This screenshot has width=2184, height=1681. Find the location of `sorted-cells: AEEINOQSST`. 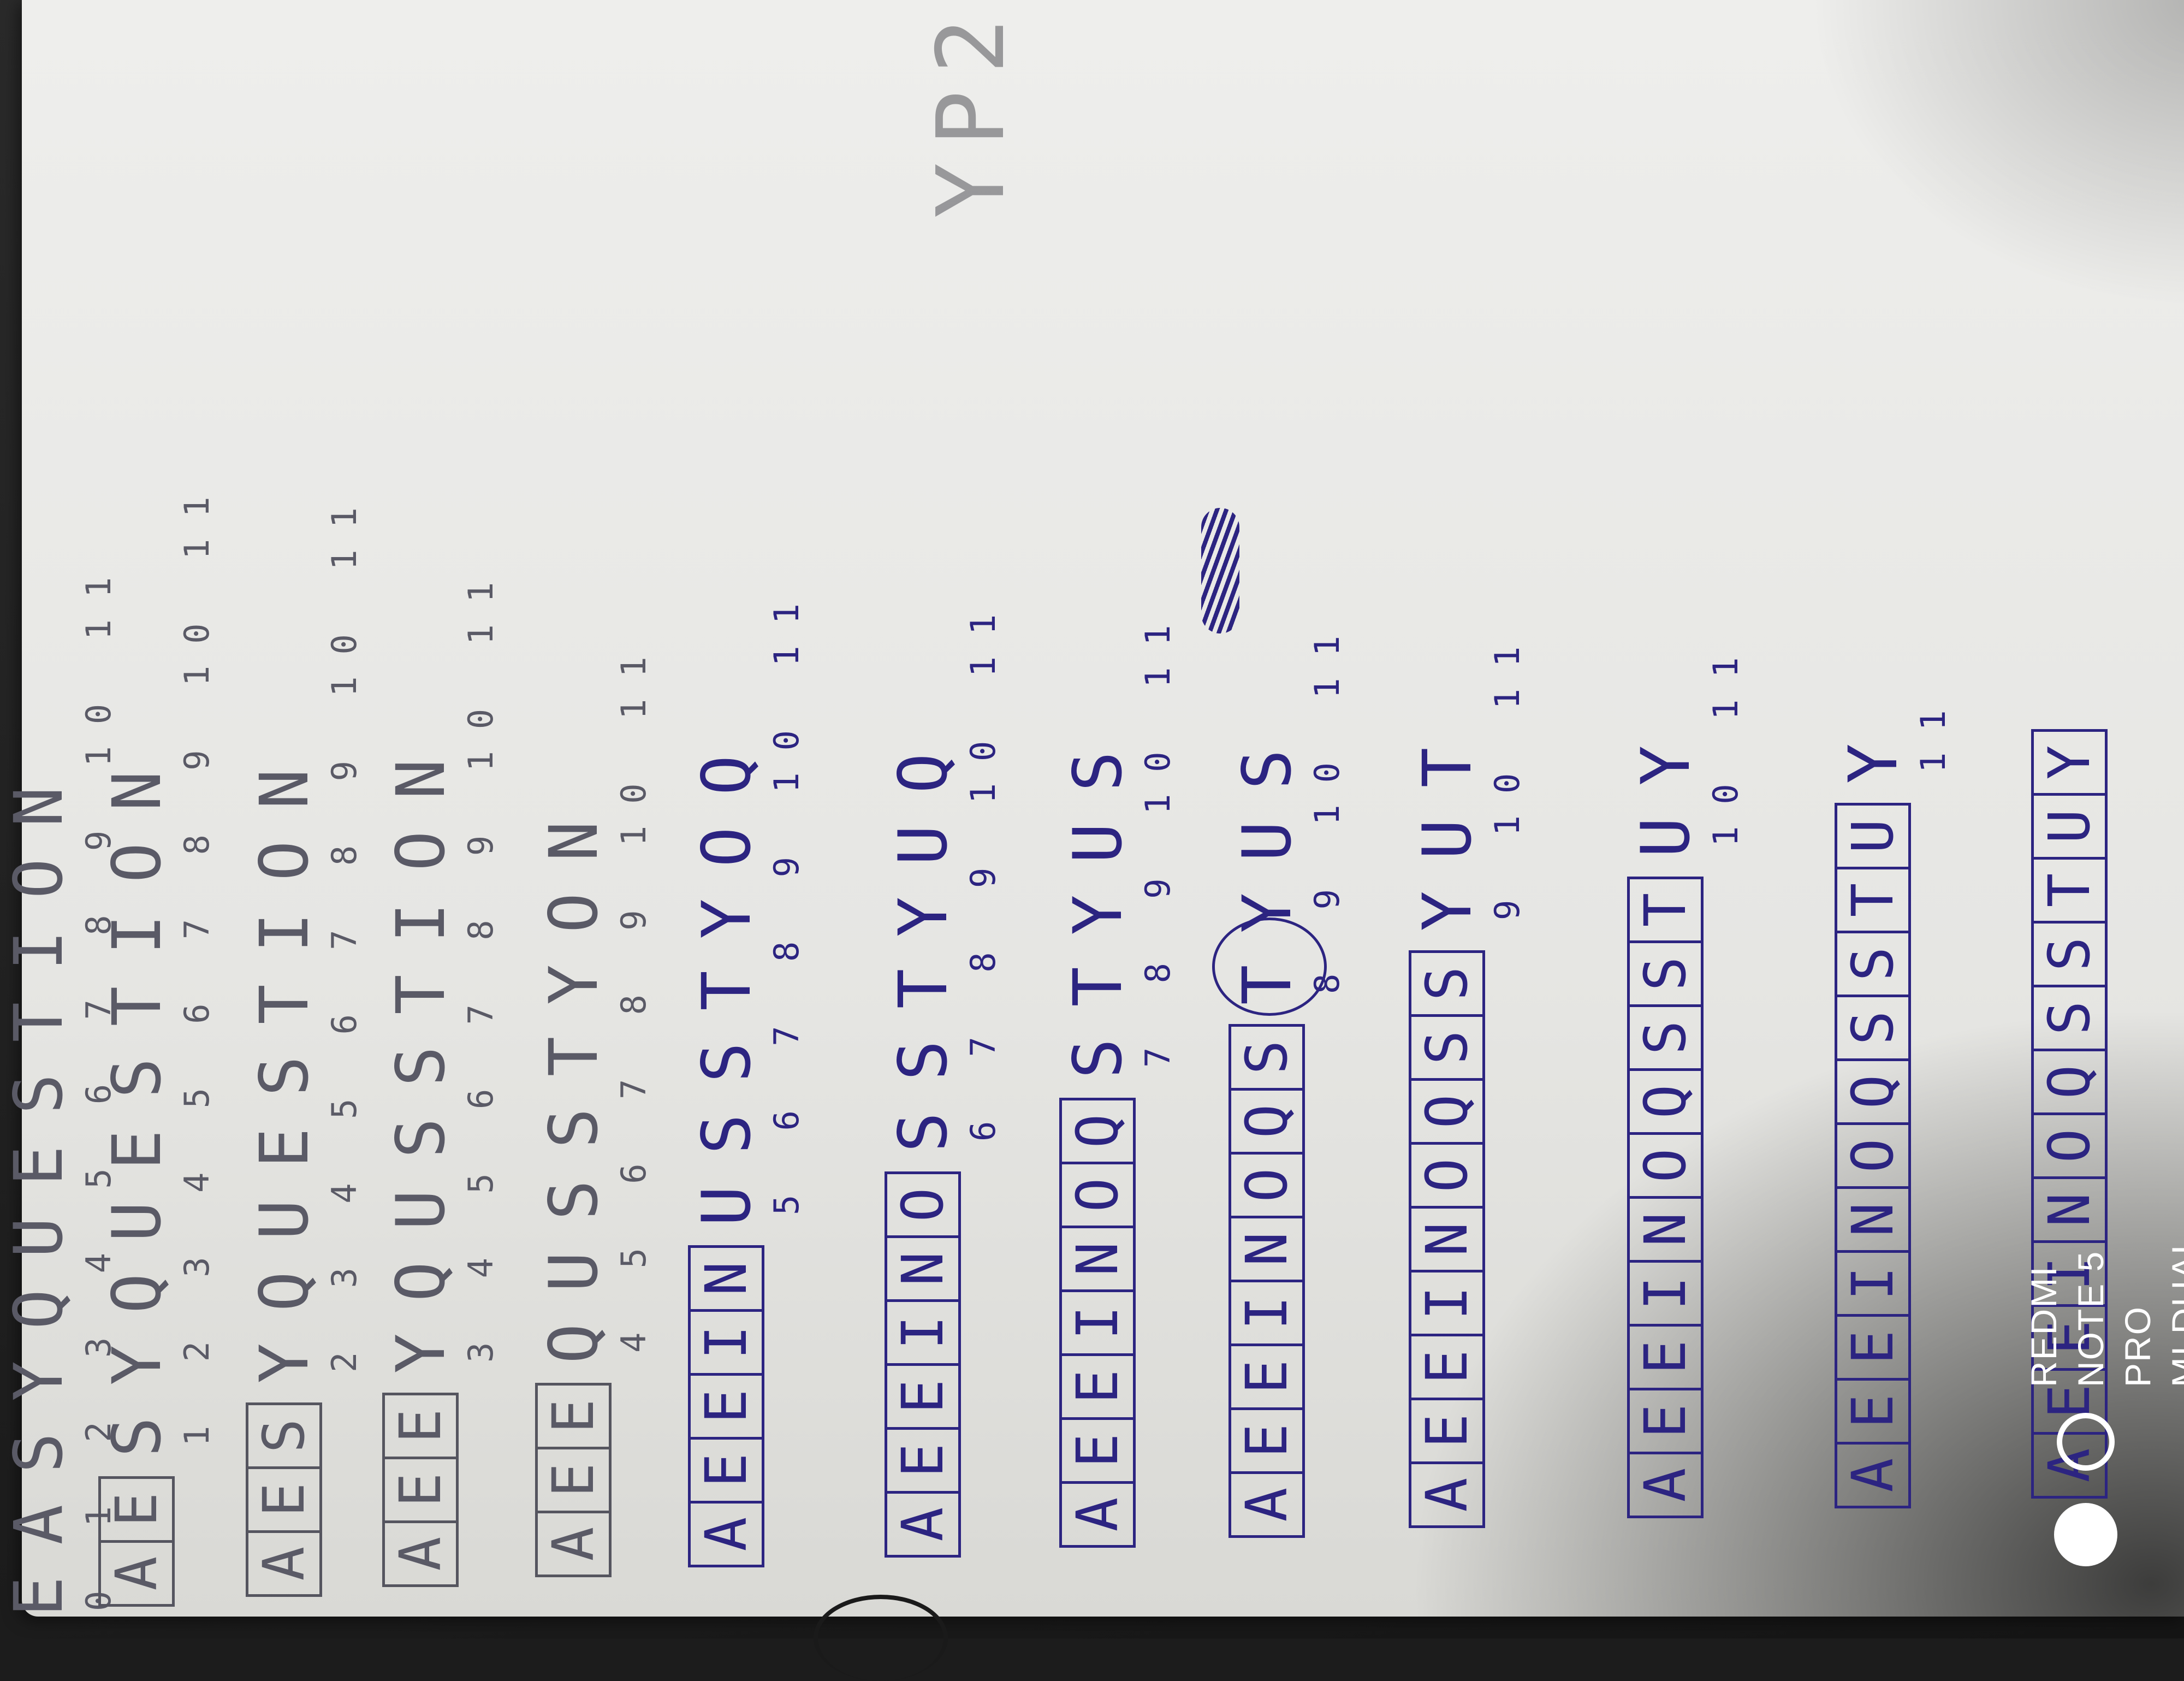

sorted-cells: AEEINOQSST is located at coordinates (1665, 1198).